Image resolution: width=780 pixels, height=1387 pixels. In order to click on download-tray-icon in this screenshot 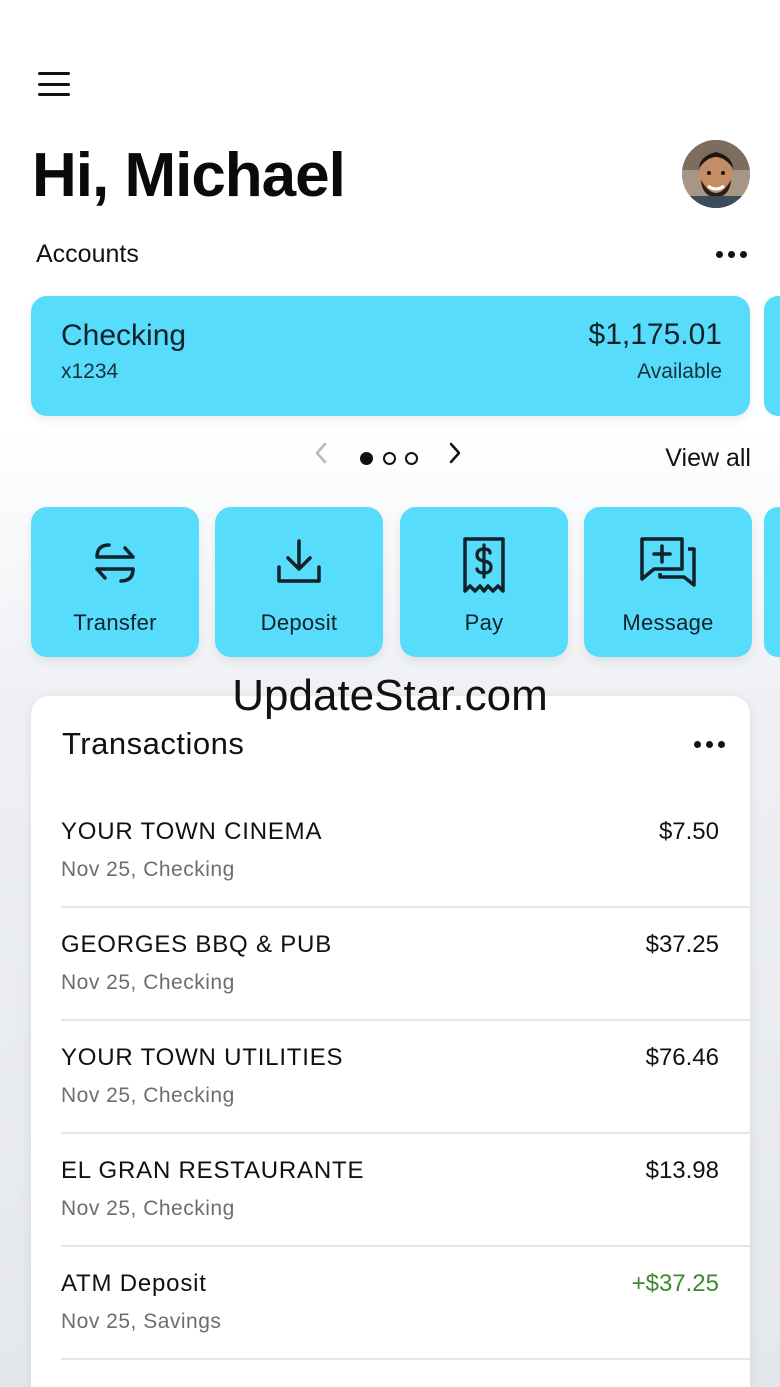, I will do `click(299, 561)`.